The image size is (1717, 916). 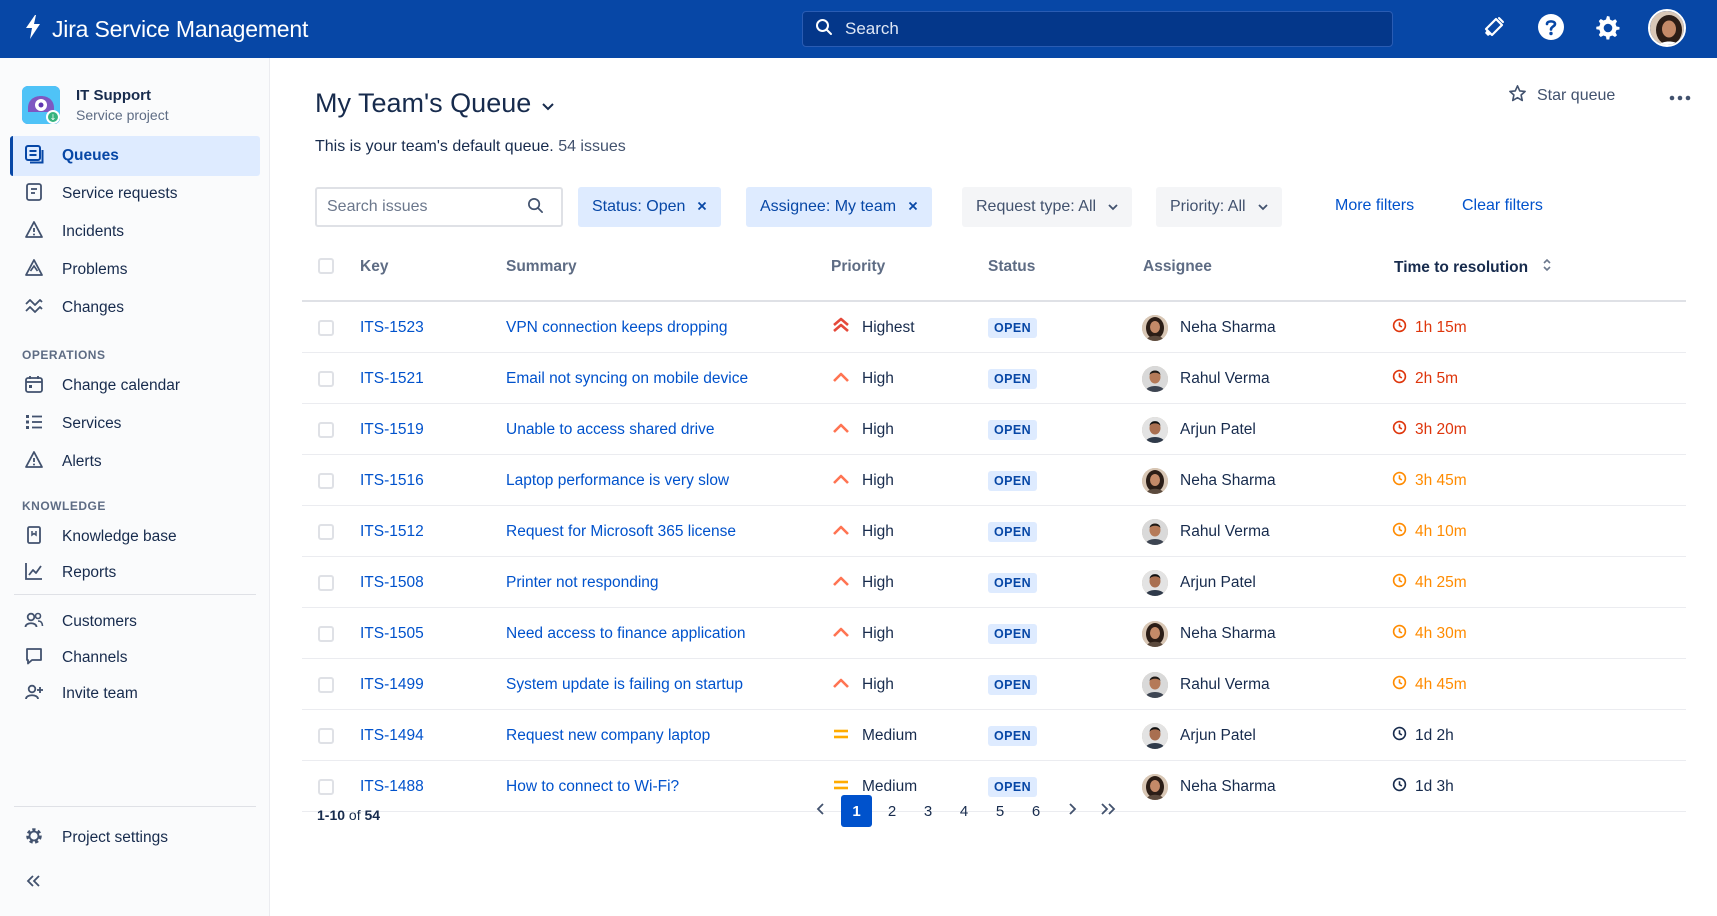 I want to click on queue-title: My Team's Queue, so click(x=435, y=103).